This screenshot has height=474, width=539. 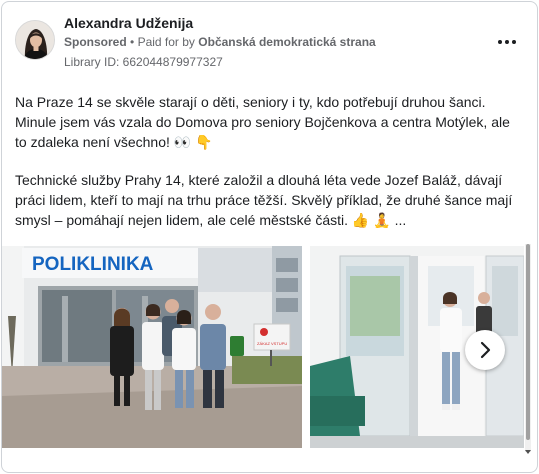 What do you see at coordinates (95, 42) in the screenshot?
I see `sponsored-label: Sponsored` at bounding box center [95, 42].